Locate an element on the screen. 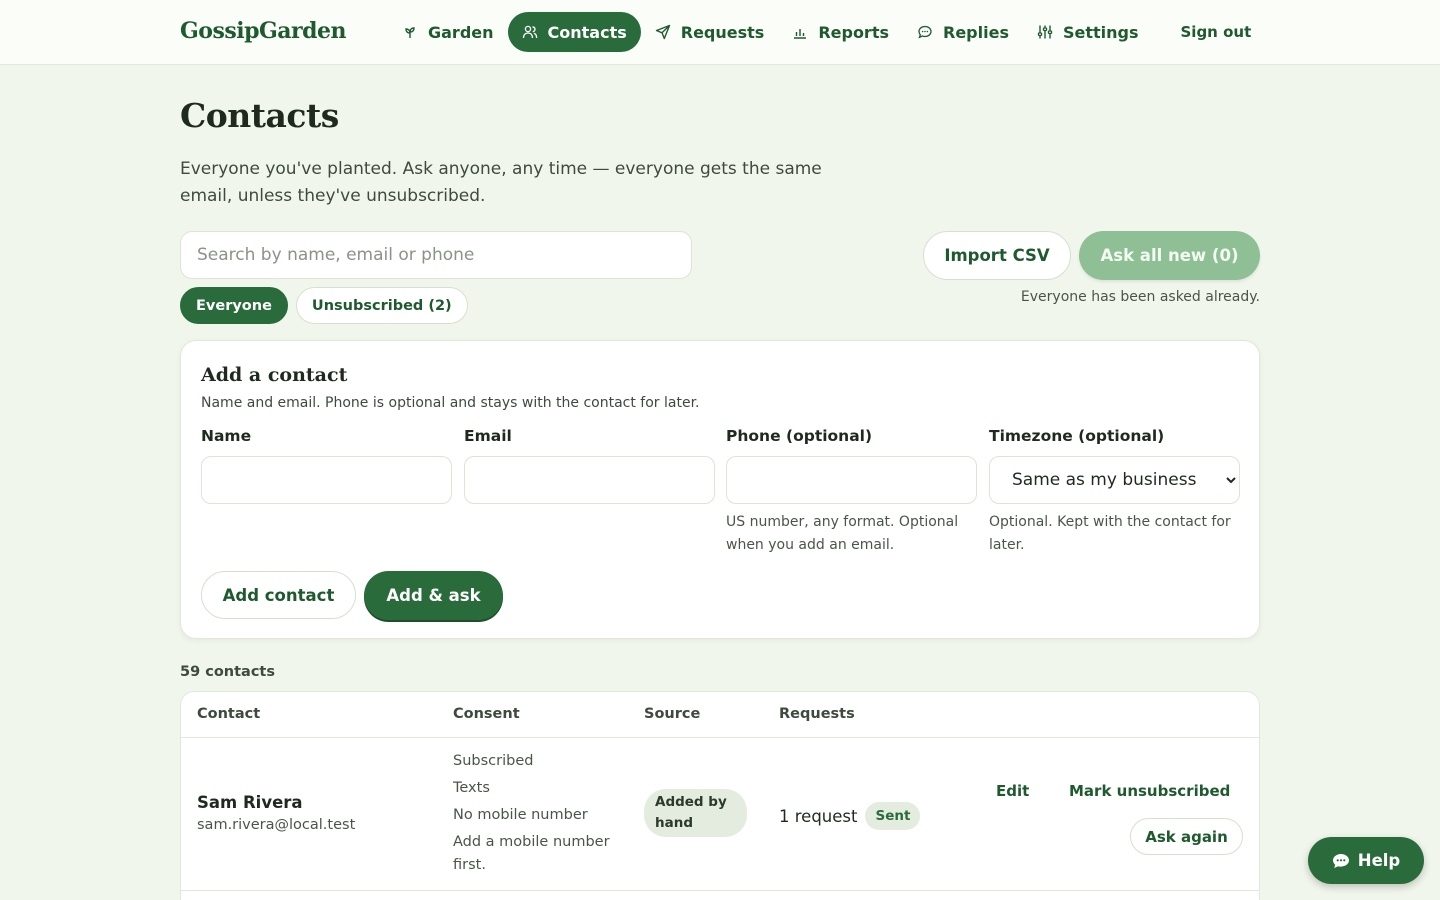 This screenshot has width=1440, height=900. asked-note: Everyone has been asked already. is located at coordinates (1140, 297).